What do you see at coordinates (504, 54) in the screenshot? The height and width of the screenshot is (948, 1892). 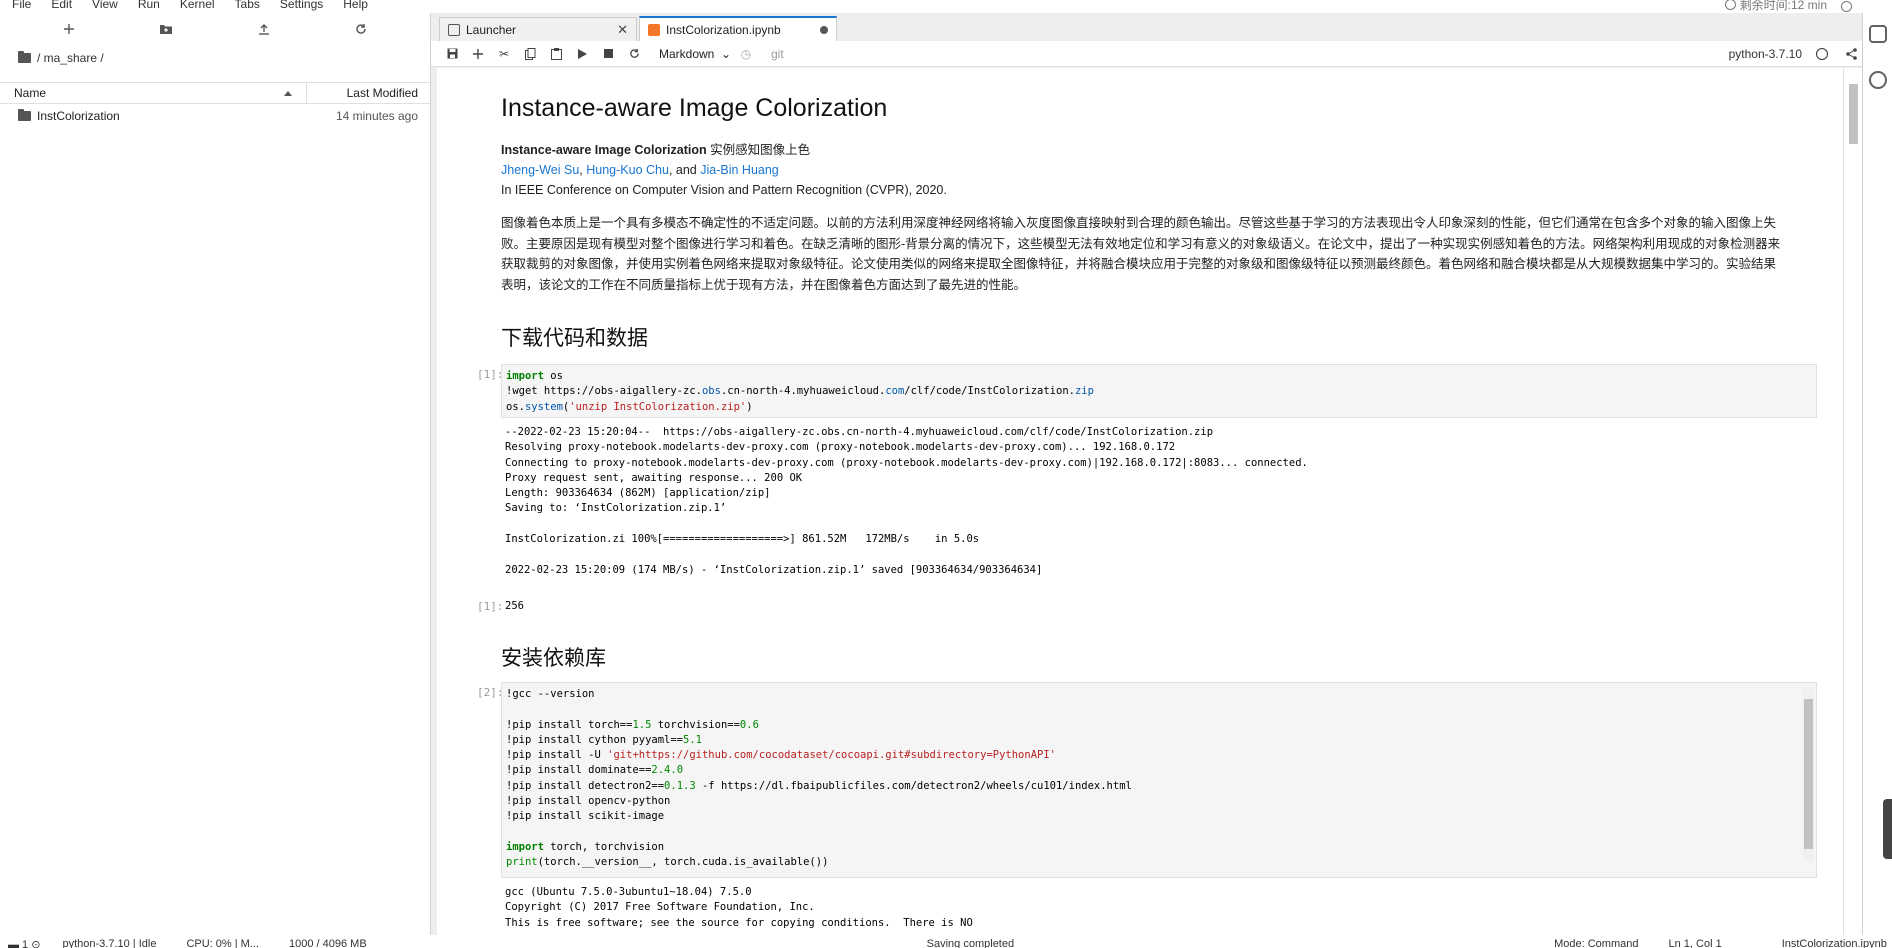 I see `cut-icon: ✂` at bounding box center [504, 54].